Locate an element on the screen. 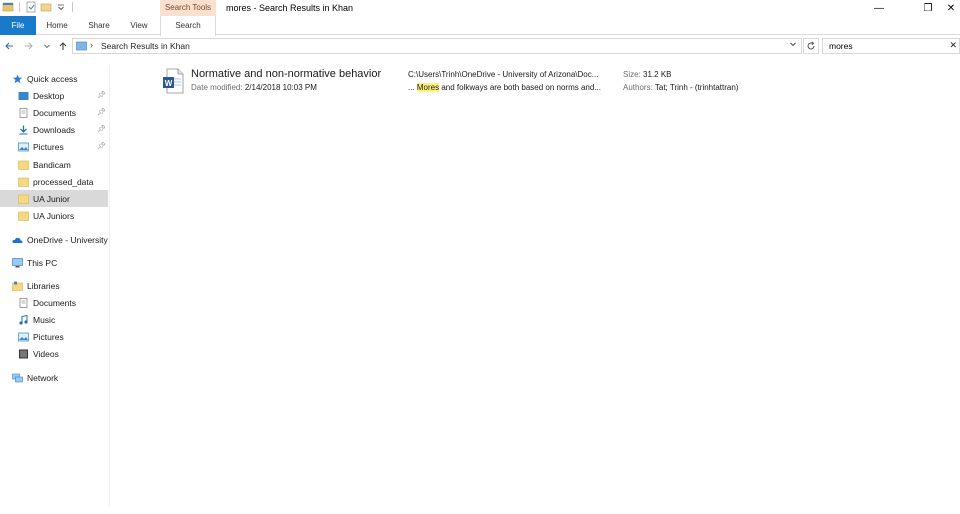 Image resolution: width=960 pixels, height=514 pixels. explorer-icon is located at coordinates (8, 7).